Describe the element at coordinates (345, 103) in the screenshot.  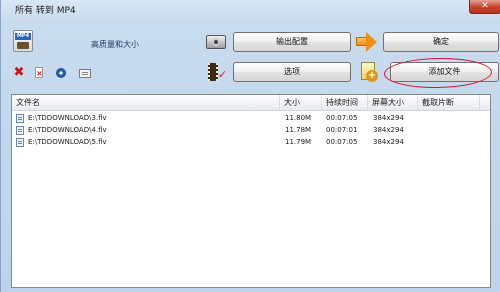
I see `column-header-duration: 持续时间` at that location.